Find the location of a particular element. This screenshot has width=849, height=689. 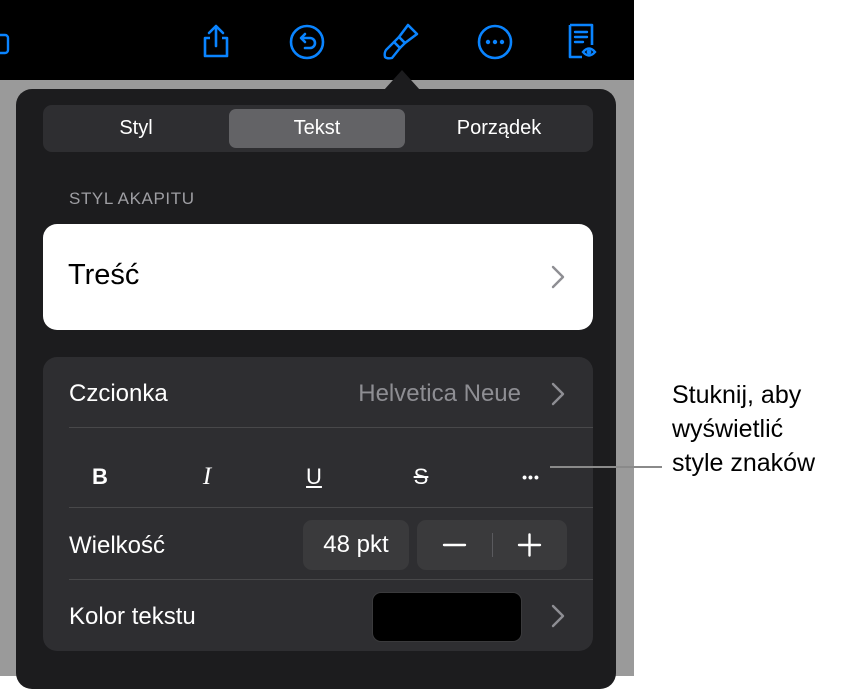

format-brush-icon is located at coordinates (401, 41).